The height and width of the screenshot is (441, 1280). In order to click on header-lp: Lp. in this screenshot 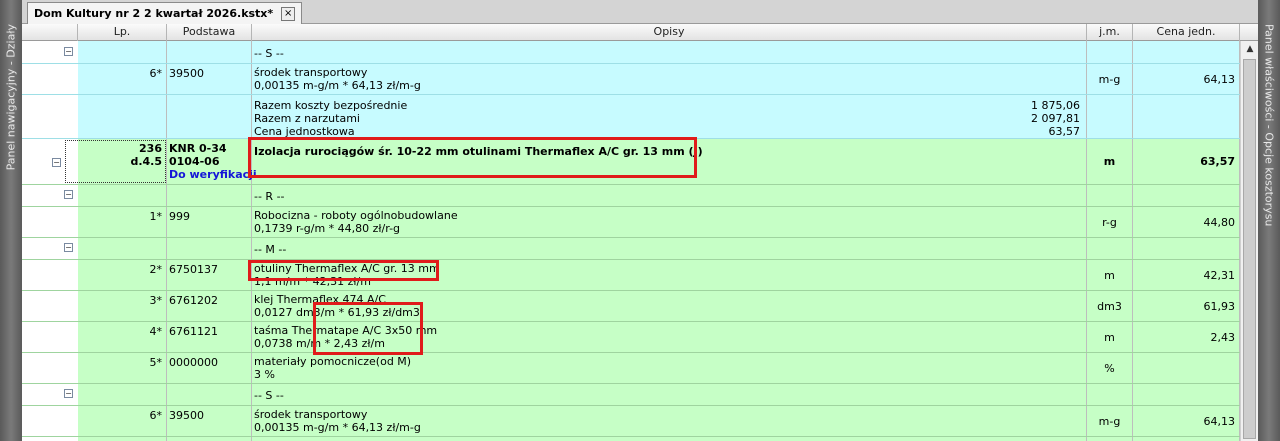, I will do `click(122, 32)`.